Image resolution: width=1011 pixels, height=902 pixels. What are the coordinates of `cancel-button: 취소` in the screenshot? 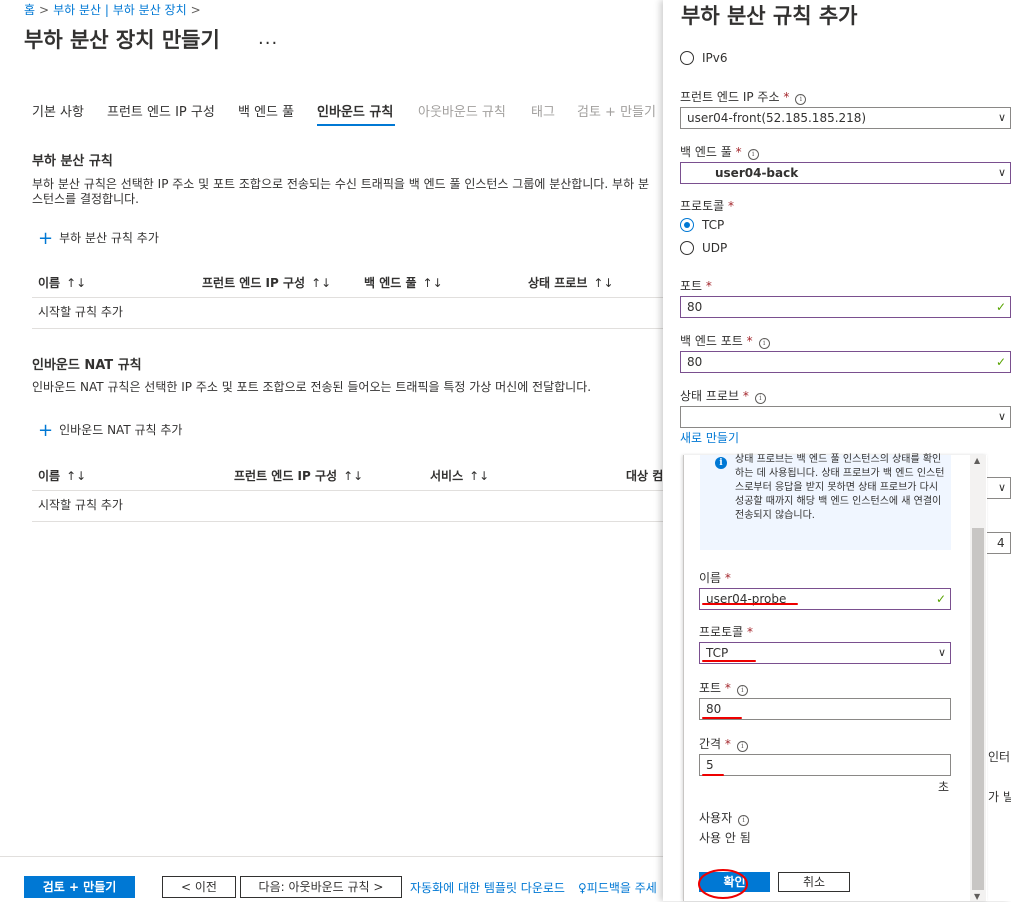 It's located at (814, 882).